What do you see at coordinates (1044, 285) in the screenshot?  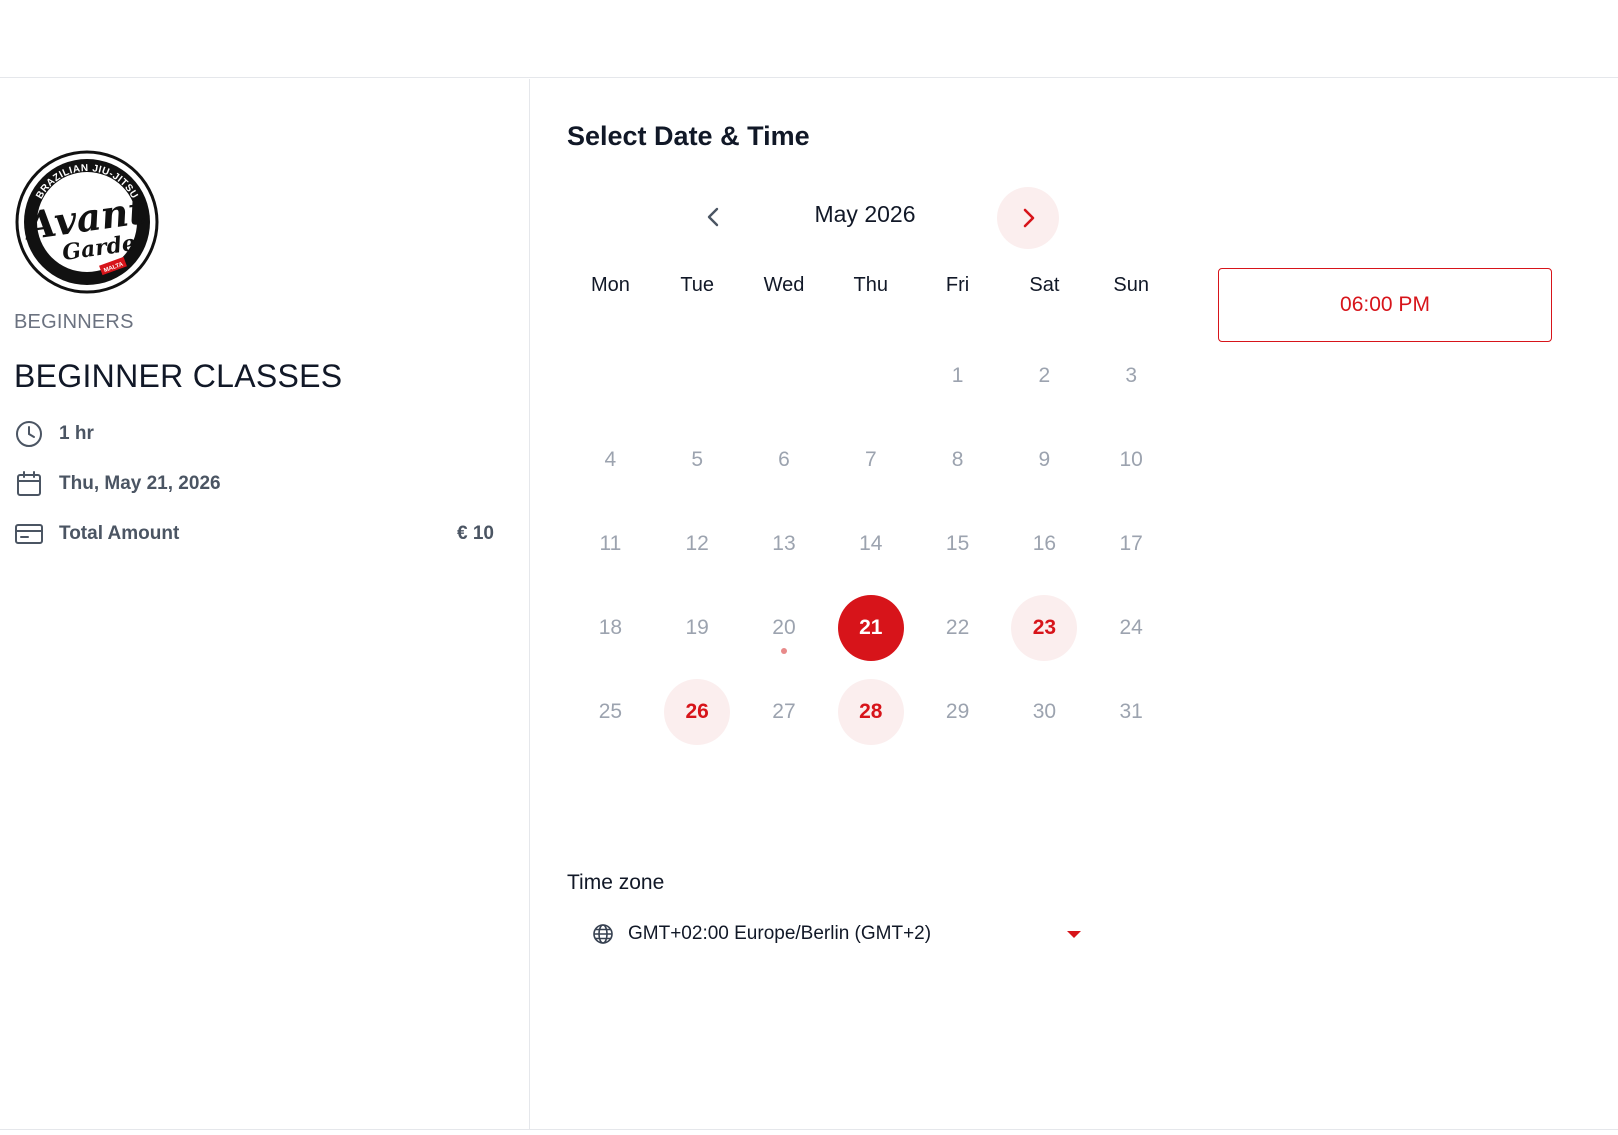 I see `weekday-sat: Sat` at bounding box center [1044, 285].